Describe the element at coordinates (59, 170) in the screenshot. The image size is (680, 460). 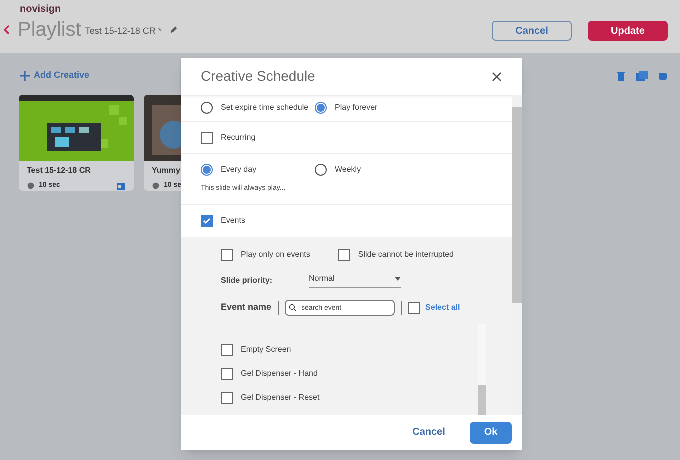
I see `creative-title: Test 15-12-18 CR` at that location.